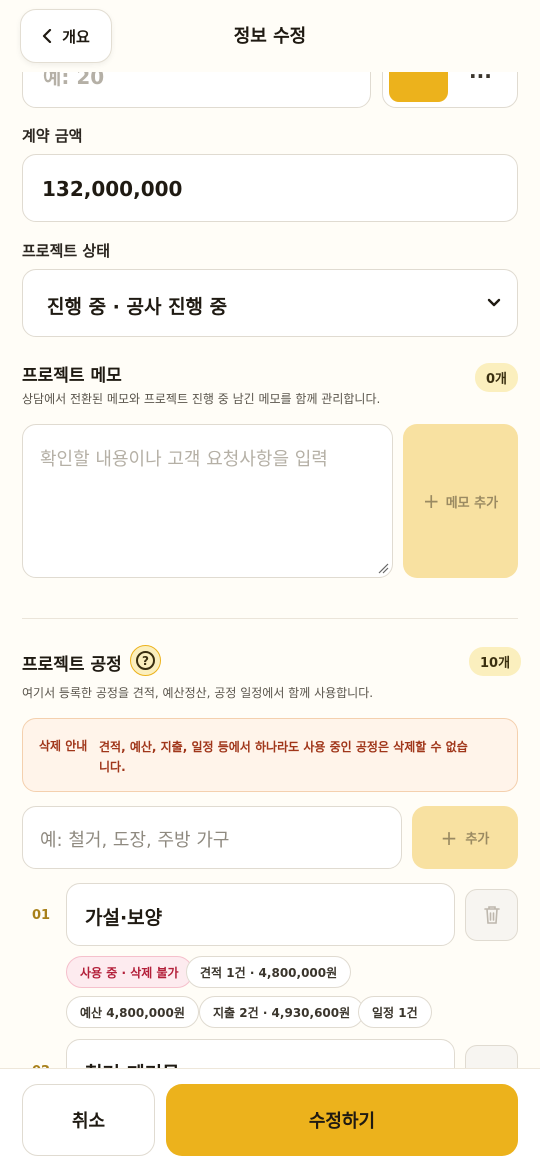  Describe the element at coordinates (260, 914) in the screenshot. I see `process-item-name-input: 가설·보양` at that location.